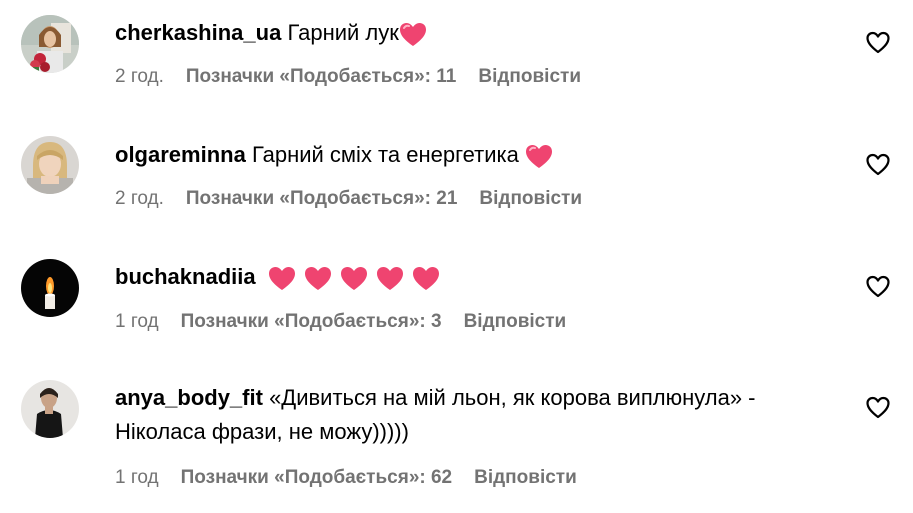 The height and width of the screenshot is (513, 913). Describe the element at coordinates (198, 32) in the screenshot. I see `comment-username: cherkashina_ua` at that location.